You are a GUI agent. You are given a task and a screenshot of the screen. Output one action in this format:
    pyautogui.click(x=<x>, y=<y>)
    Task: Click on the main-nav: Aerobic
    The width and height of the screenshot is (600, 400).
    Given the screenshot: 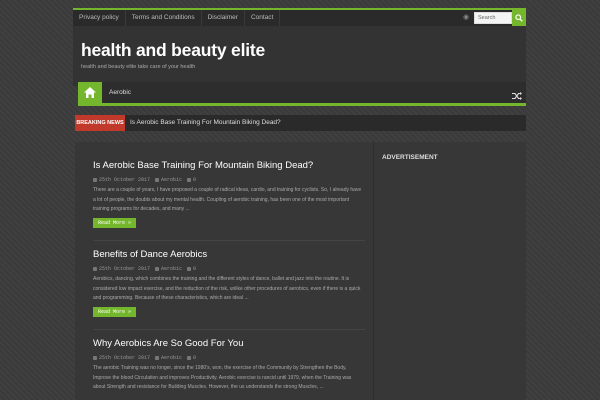 What is the action you would take?
    pyautogui.click(x=302, y=94)
    